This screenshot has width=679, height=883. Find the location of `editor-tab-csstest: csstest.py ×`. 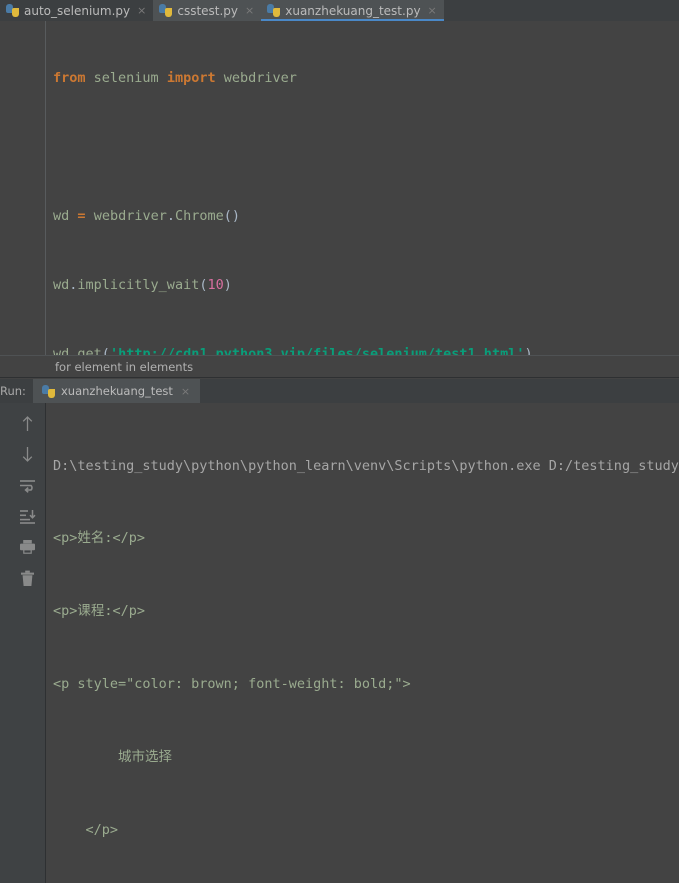

editor-tab-csstest: csstest.py × is located at coordinates (207, 10).